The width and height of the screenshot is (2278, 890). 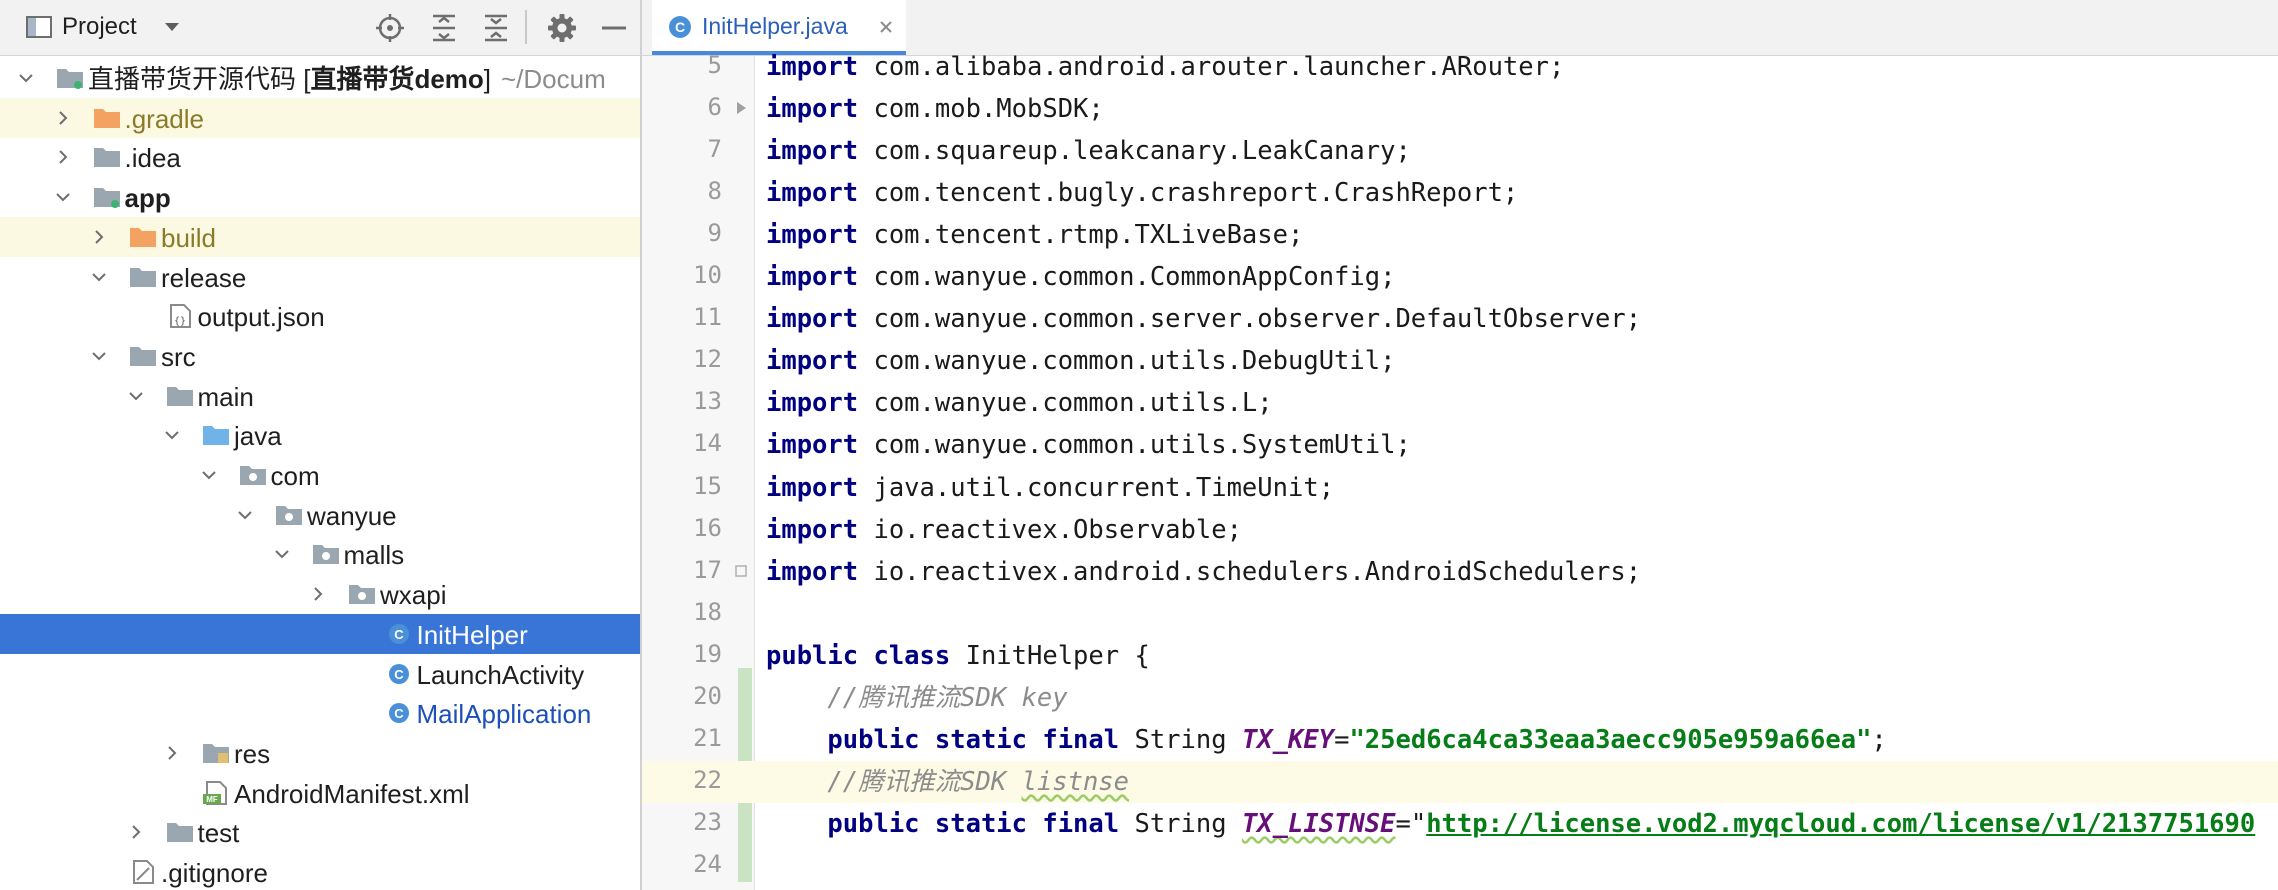 What do you see at coordinates (320, 793) in the screenshot?
I see `tree-item-androidmanifestxml: MF AndroidManifest.xml` at bounding box center [320, 793].